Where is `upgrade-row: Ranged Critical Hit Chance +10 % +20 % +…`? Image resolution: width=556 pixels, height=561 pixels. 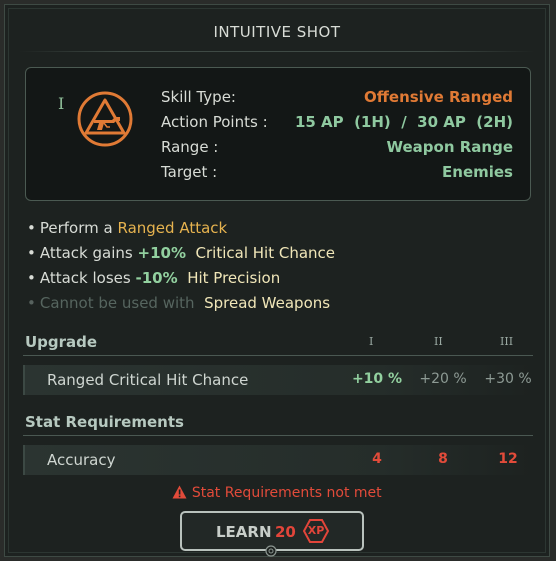 upgrade-row: Ranged Critical Hit Chance +10 % +20 % +… is located at coordinates (278, 380).